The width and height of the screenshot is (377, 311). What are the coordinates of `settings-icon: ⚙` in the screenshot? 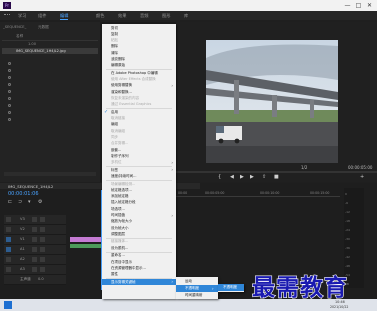 It's located at (40, 202).